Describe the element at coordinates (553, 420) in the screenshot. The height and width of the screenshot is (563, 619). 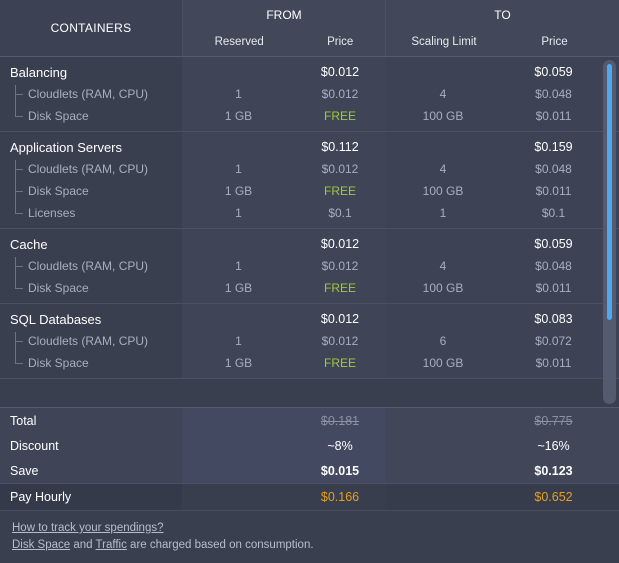
I see `summary-to-value: $0.775` at that location.